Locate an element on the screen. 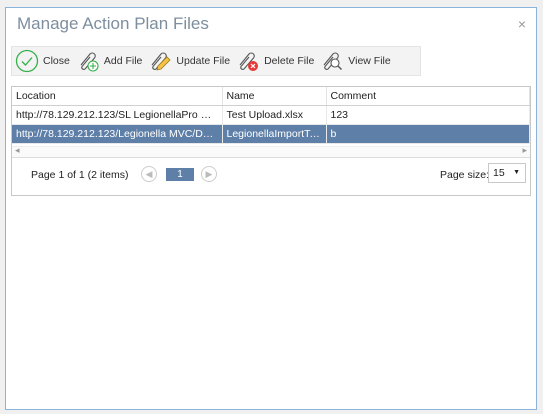  close-button: Close is located at coordinates (42, 61).